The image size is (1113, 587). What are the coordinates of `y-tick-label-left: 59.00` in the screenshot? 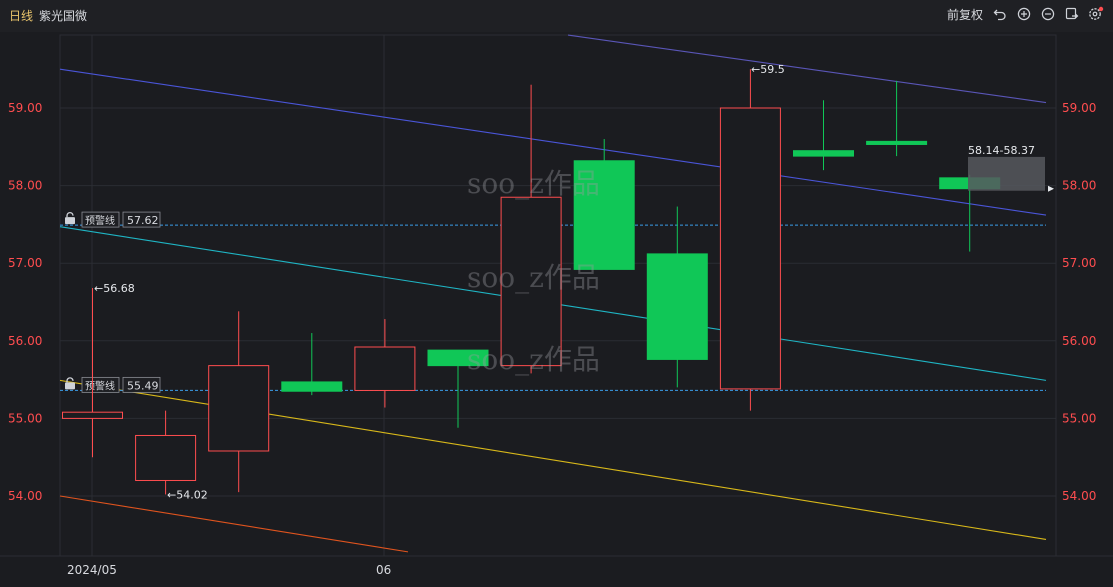 It's located at (25, 108).